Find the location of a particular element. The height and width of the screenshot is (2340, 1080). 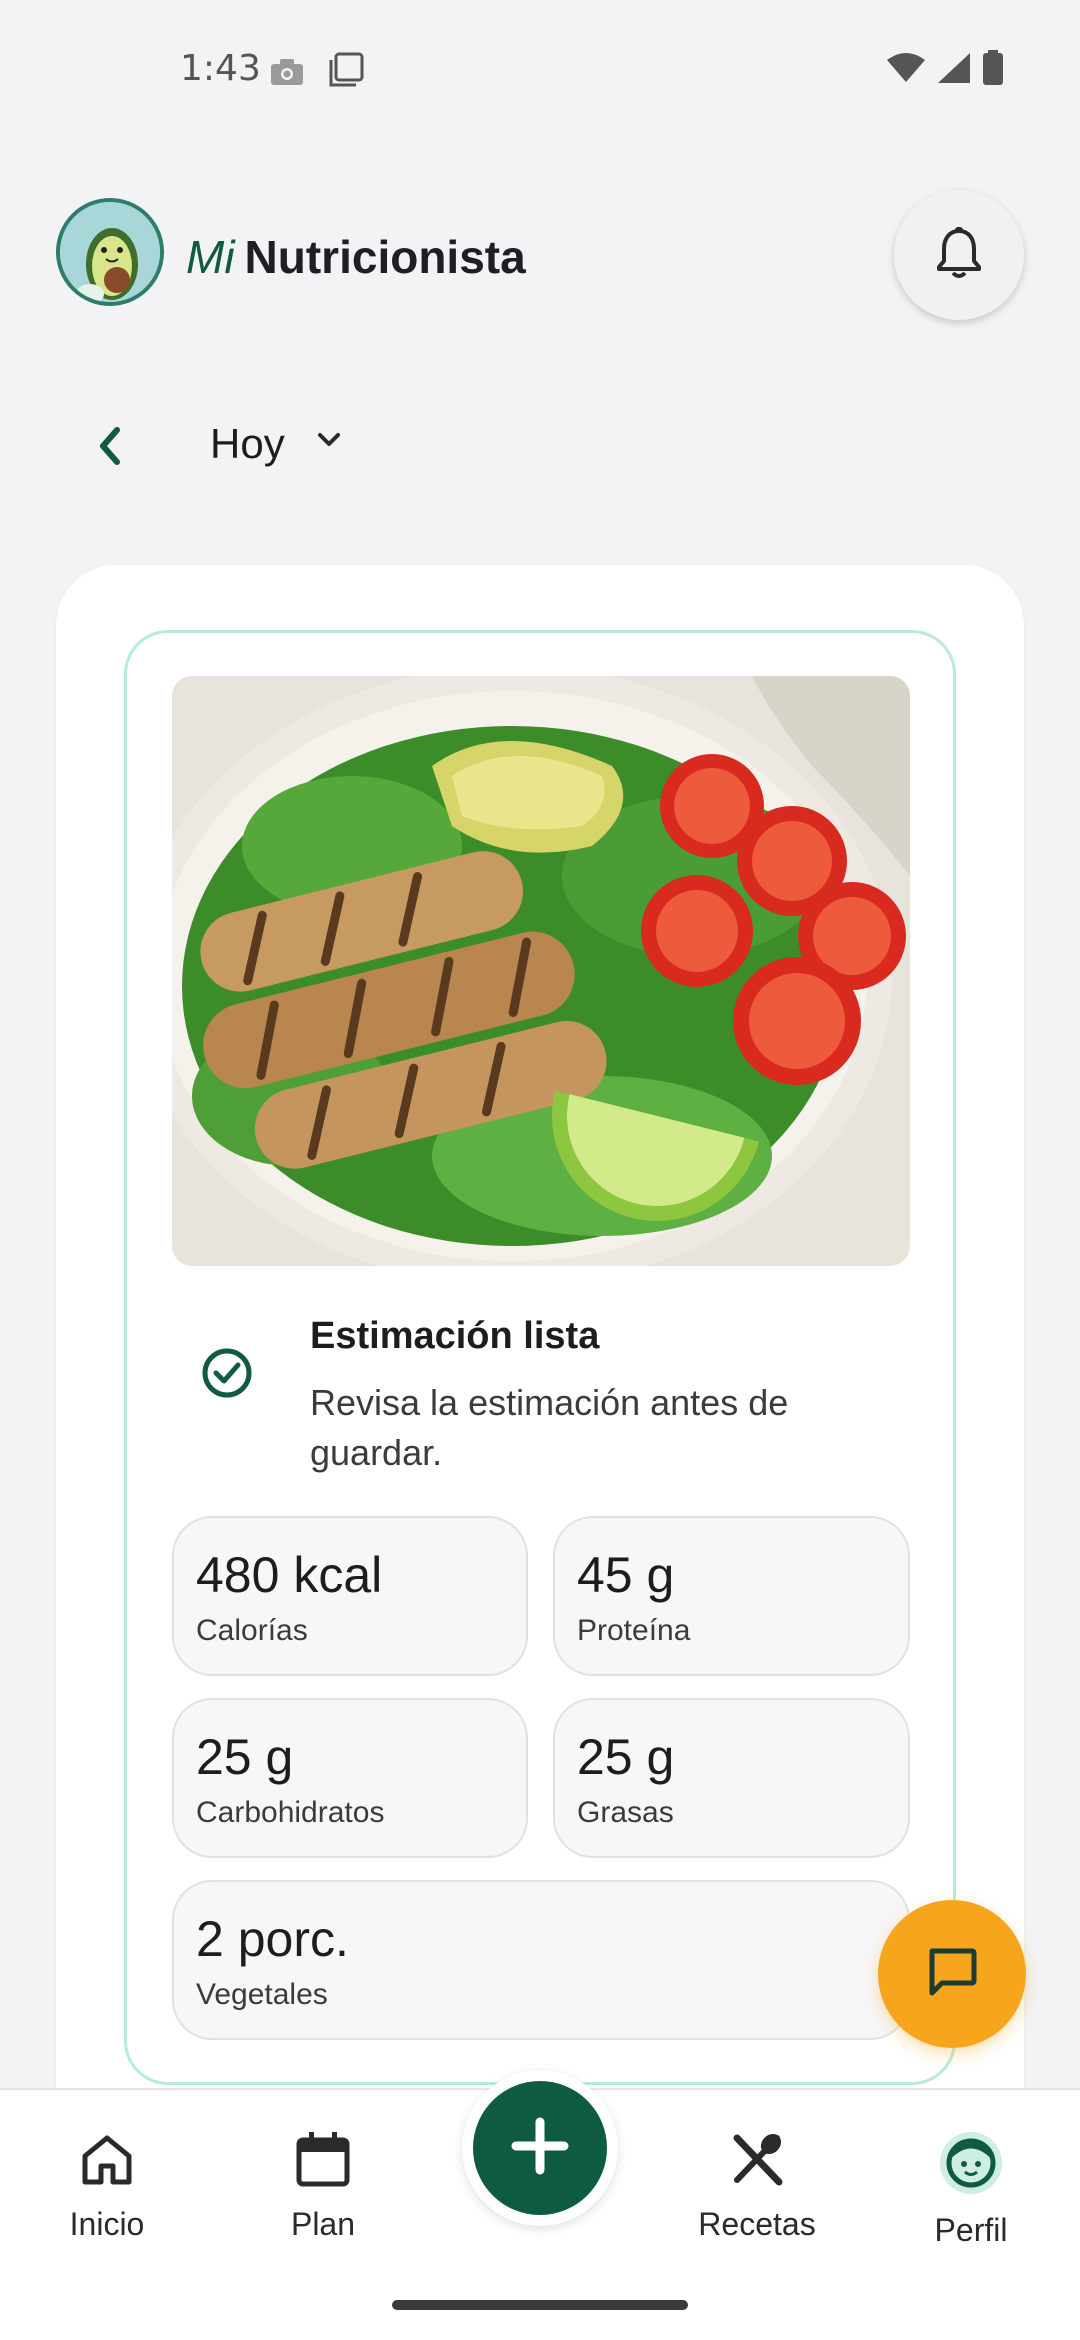

app-header: Mi Nutricionista is located at coordinates (540, 260).